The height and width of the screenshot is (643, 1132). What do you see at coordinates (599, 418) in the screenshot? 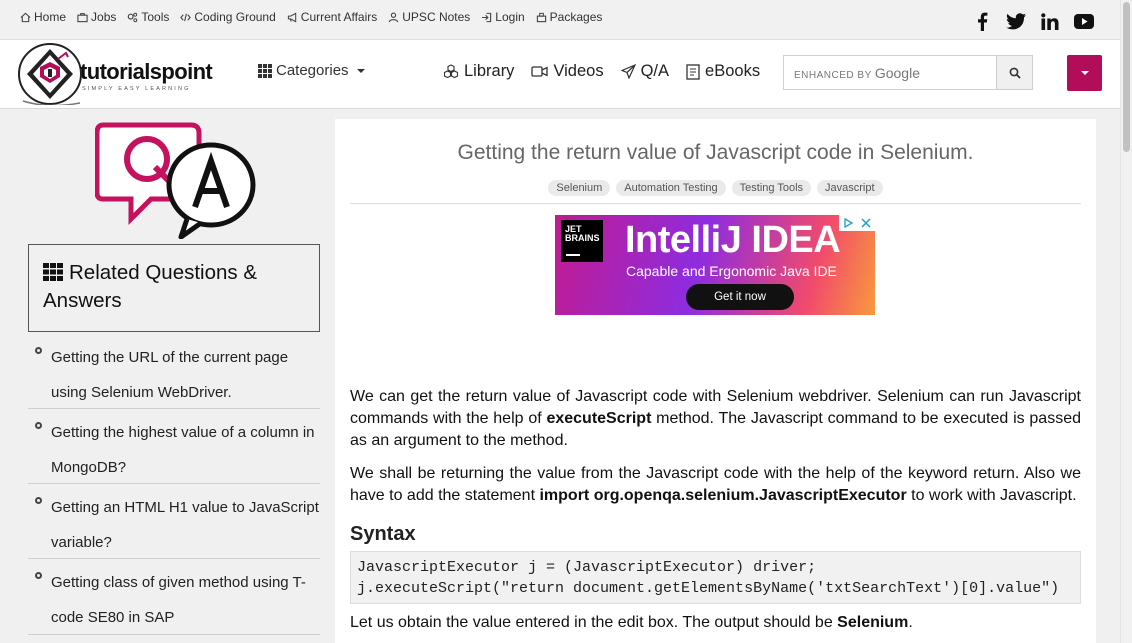
I see `emphasis: executeScript` at bounding box center [599, 418].